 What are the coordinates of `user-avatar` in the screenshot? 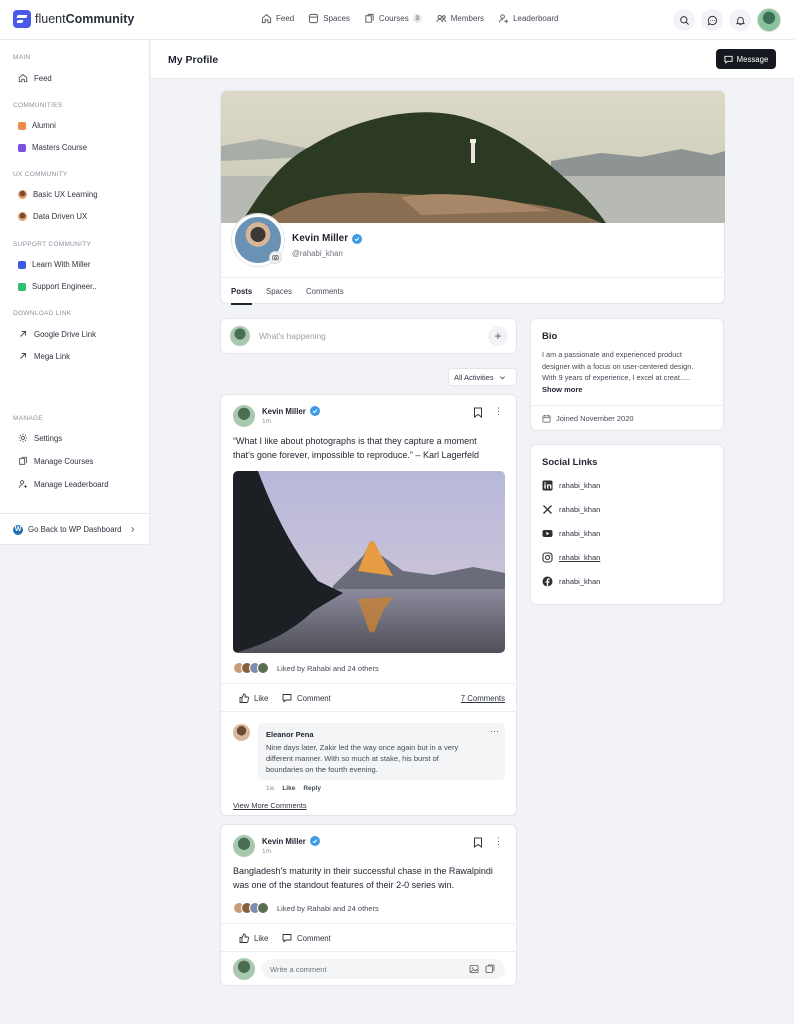 It's located at (769, 20).